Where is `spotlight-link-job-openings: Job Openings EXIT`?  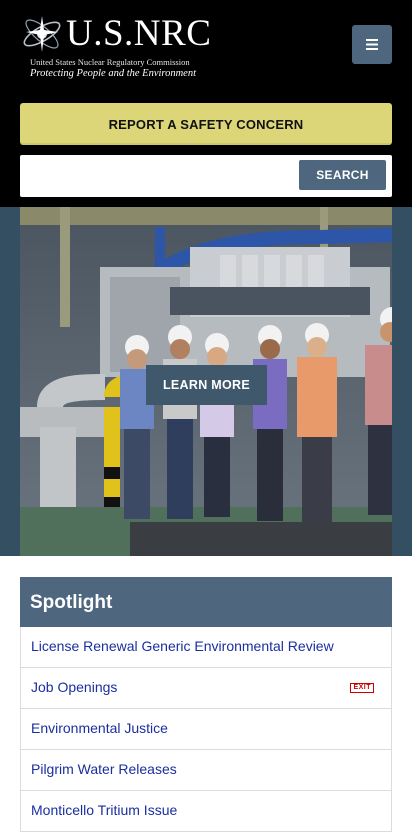 spotlight-link-job-openings: Job Openings EXIT is located at coordinates (206, 688).